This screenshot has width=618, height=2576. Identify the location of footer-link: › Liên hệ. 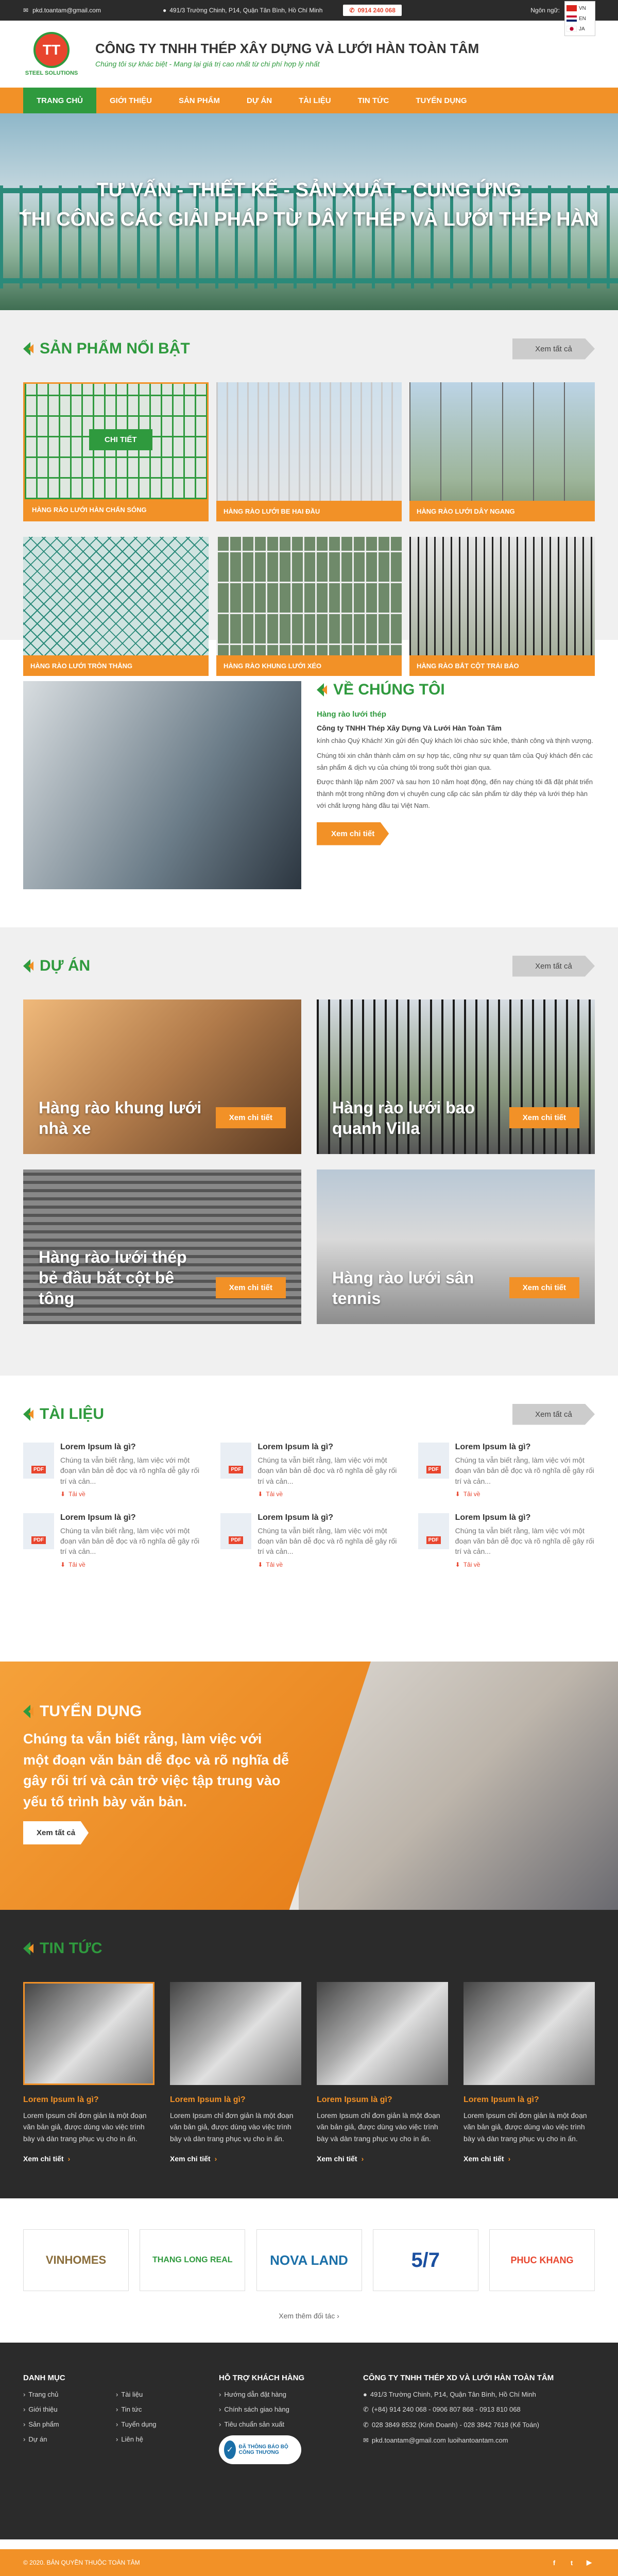
(163, 2439).